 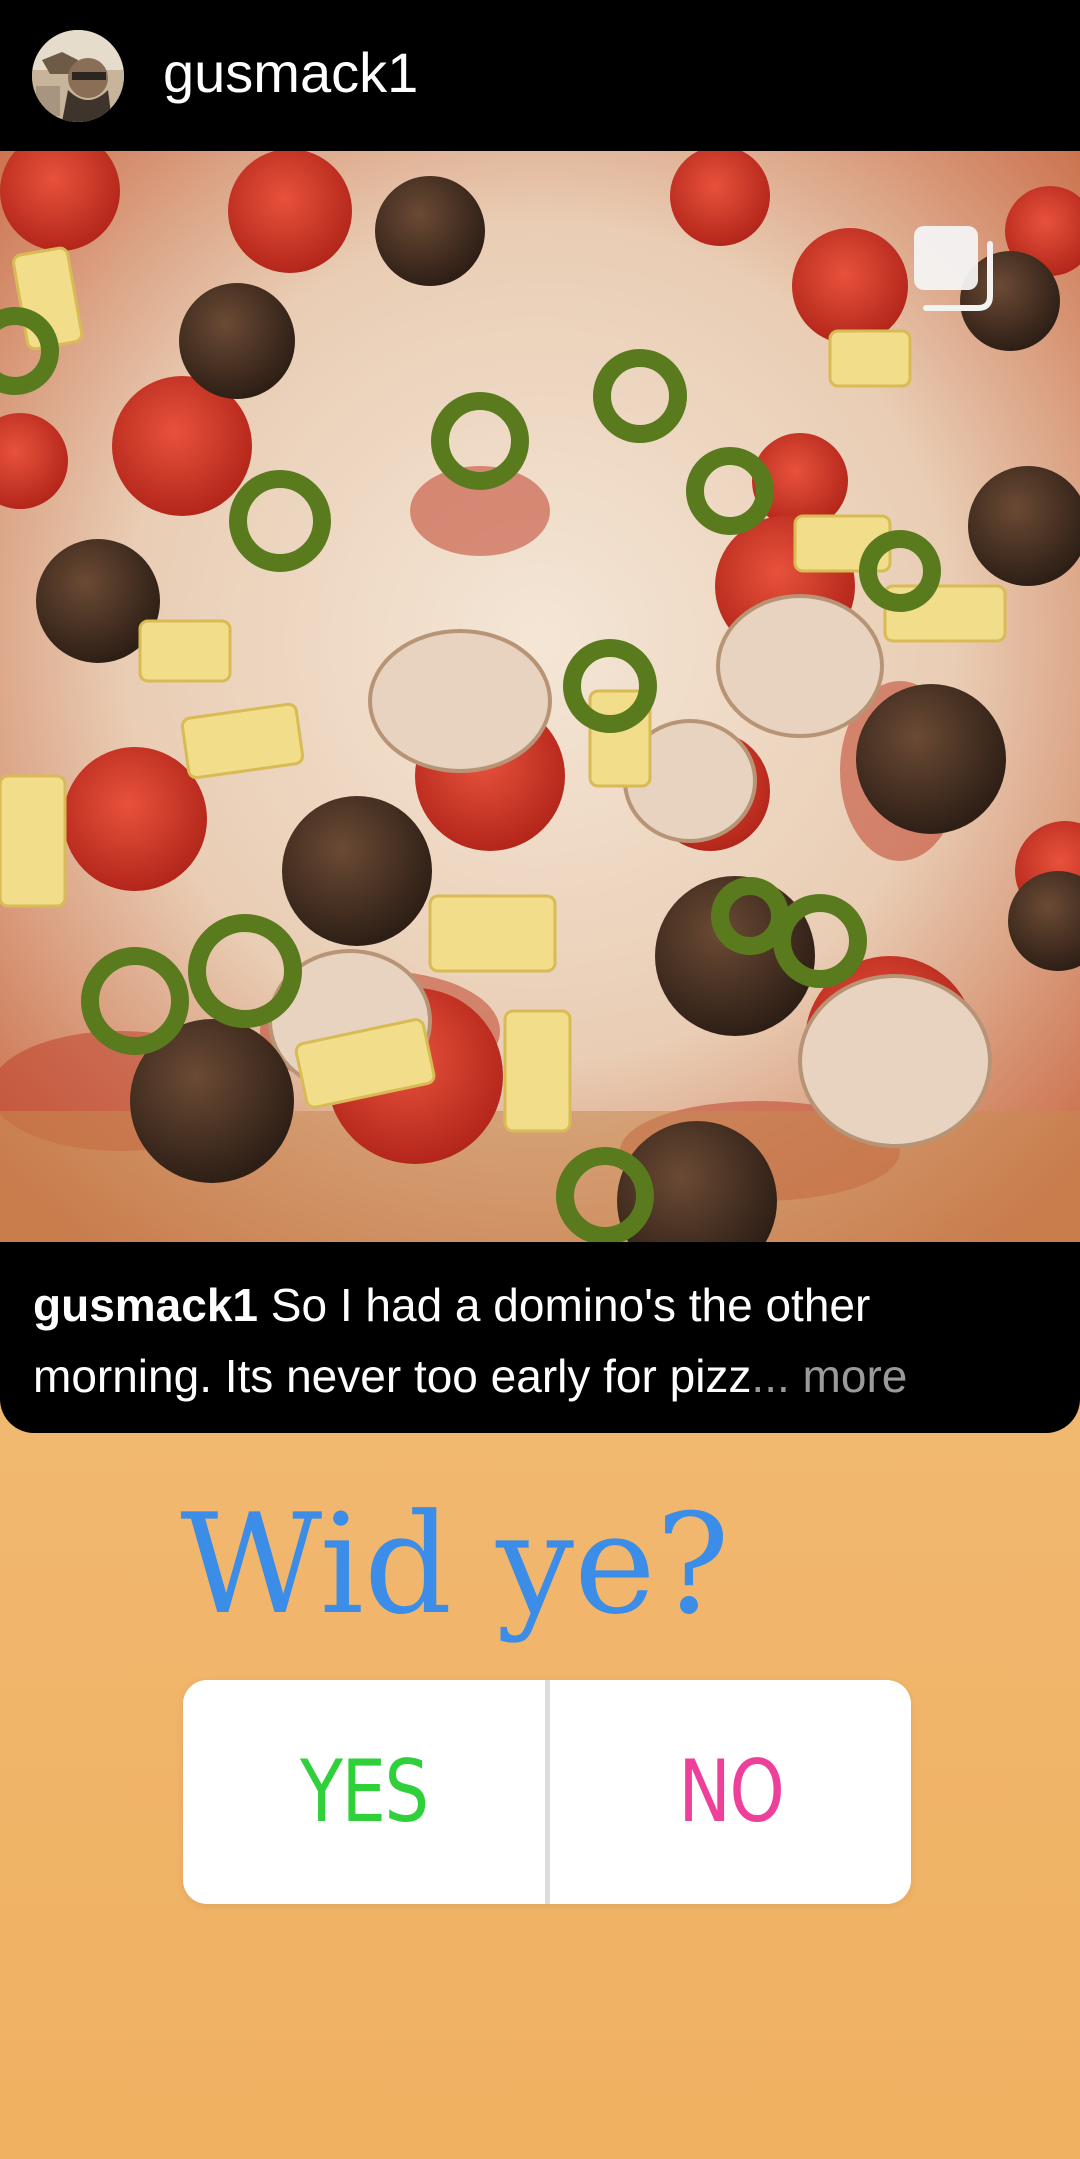 I want to click on avatar-image, so click(x=78, y=76).